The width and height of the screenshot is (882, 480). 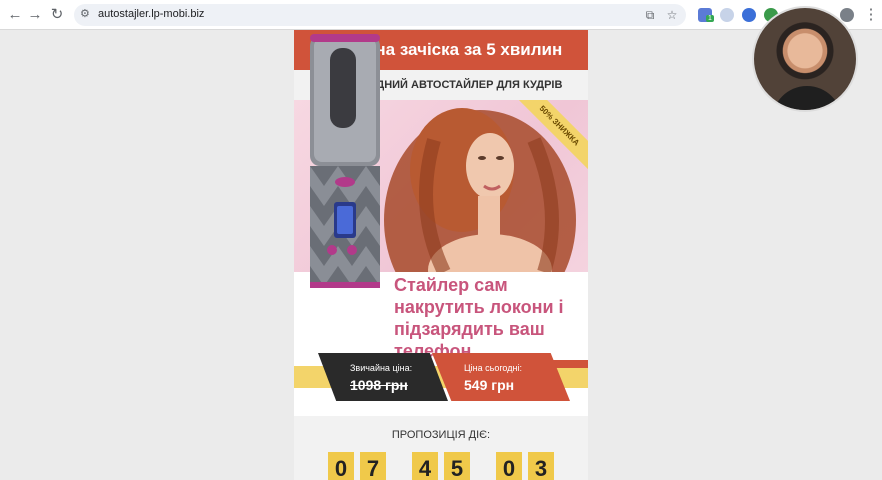 What do you see at coordinates (847, 15) in the screenshot?
I see `profile-icon` at bounding box center [847, 15].